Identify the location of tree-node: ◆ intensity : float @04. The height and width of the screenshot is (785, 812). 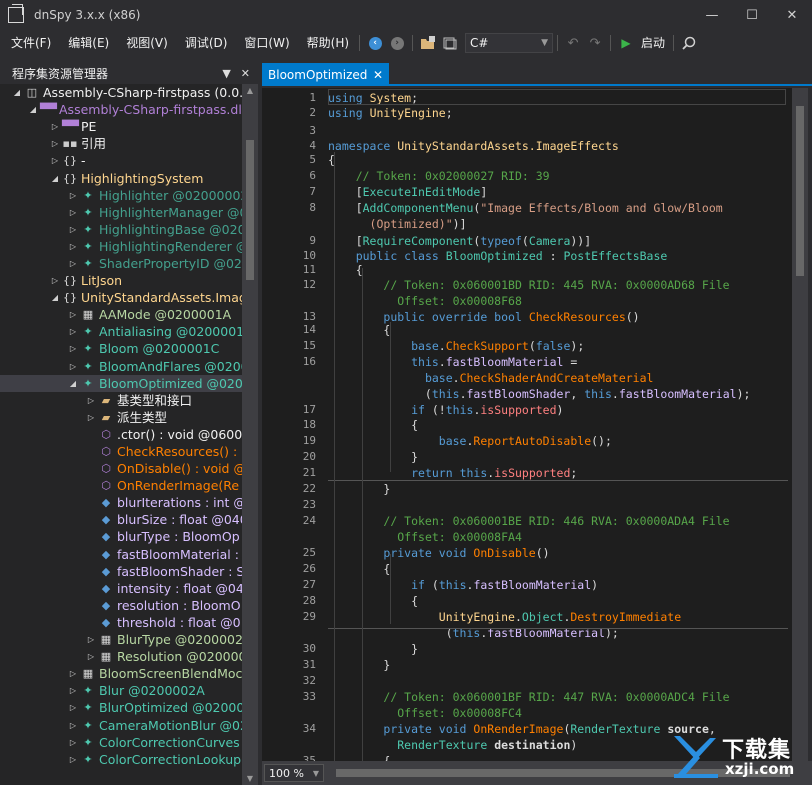
(121, 588).